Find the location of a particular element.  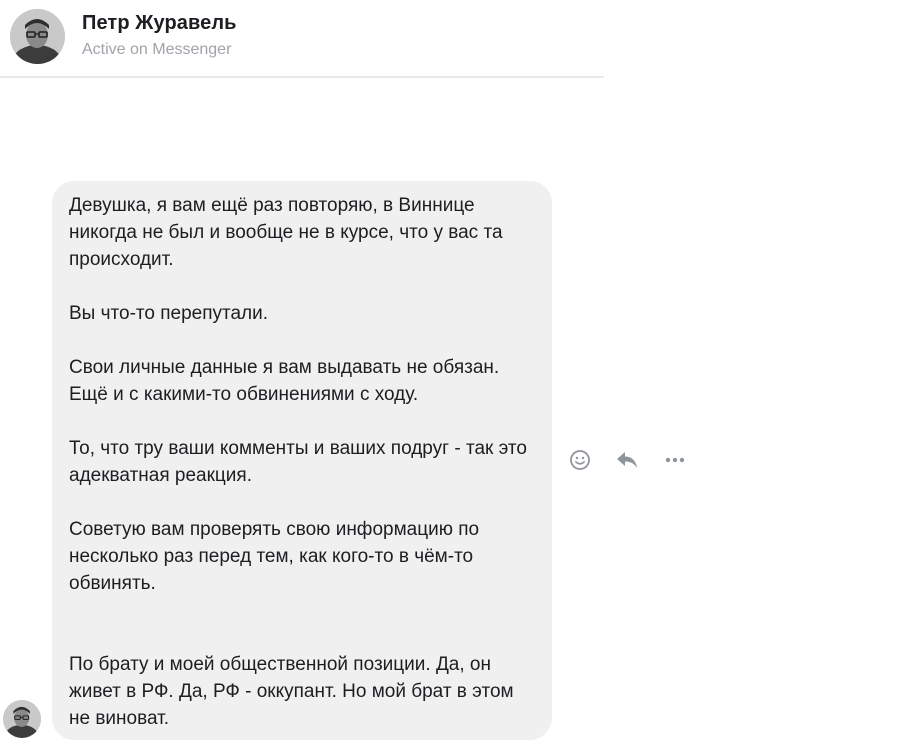

contact-status: Active on Messenger is located at coordinates (157, 49).